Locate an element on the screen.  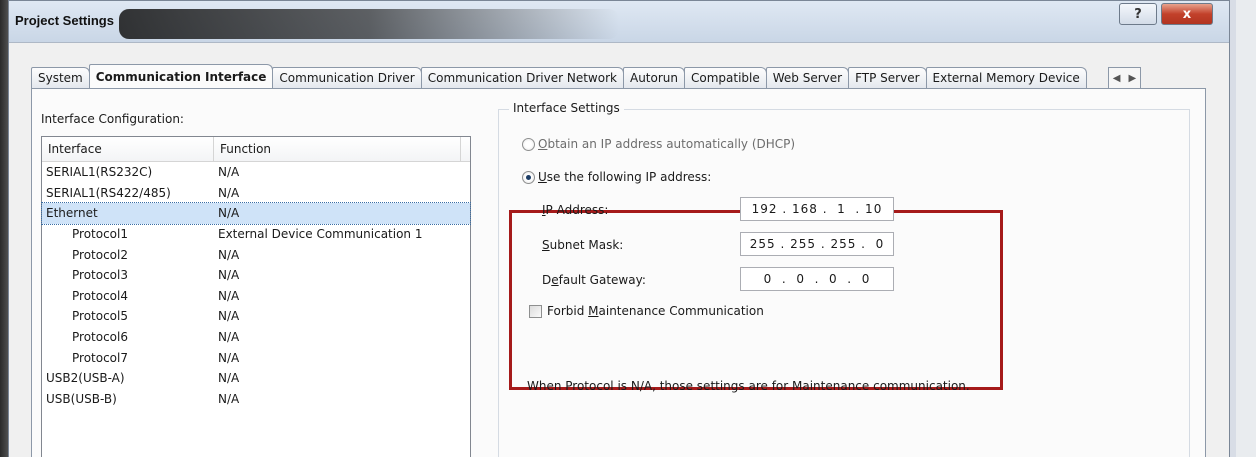
title-bar: Project Settings ? x is located at coordinates (619, 22).